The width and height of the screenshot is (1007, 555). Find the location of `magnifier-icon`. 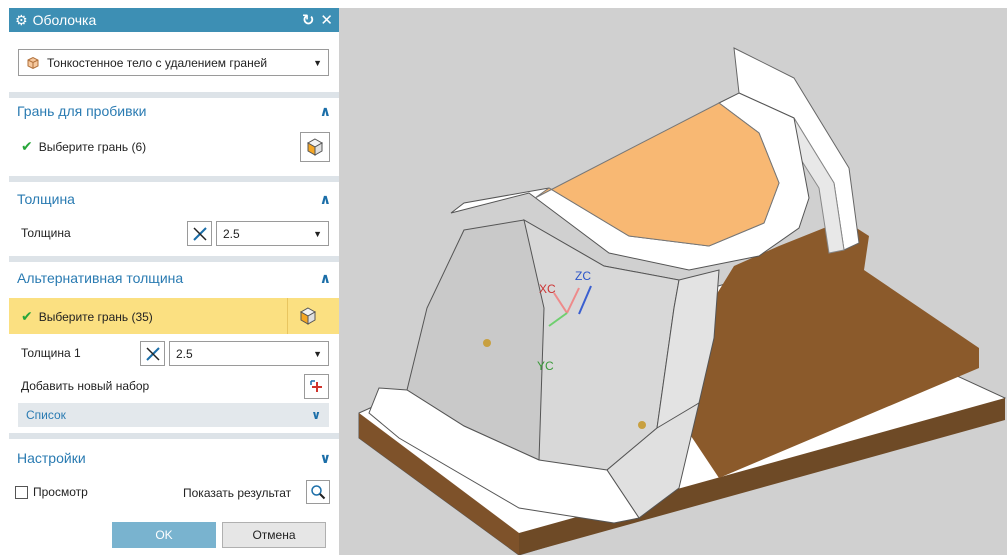

magnifier-icon is located at coordinates (318, 492).